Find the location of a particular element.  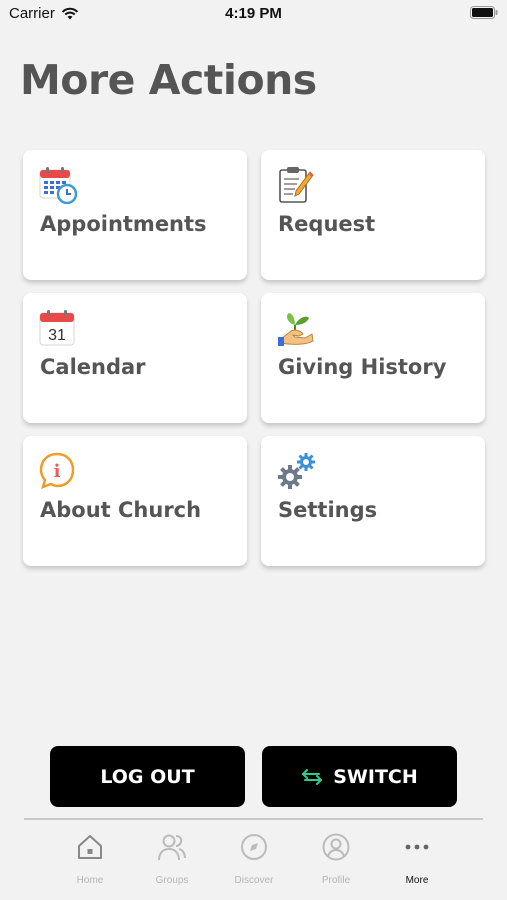

status-bar: Carrier 4:19 PM is located at coordinates (253, 14).